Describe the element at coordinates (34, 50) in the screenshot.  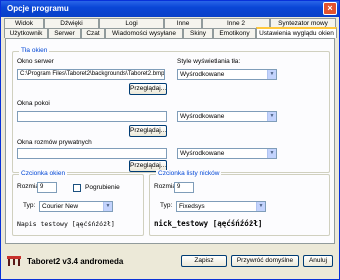
I see `background-group-title: Tła okien` at that location.